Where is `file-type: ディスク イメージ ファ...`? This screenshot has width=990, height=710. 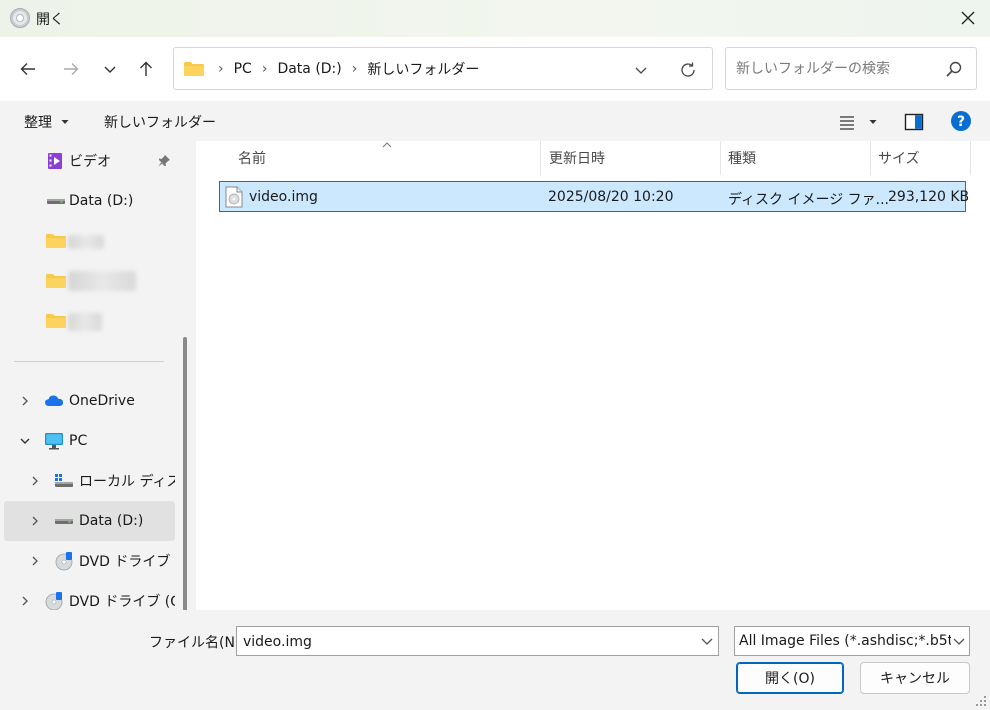 file-type: ディスク イメージ ファ... is located at coordinates (808, 200).